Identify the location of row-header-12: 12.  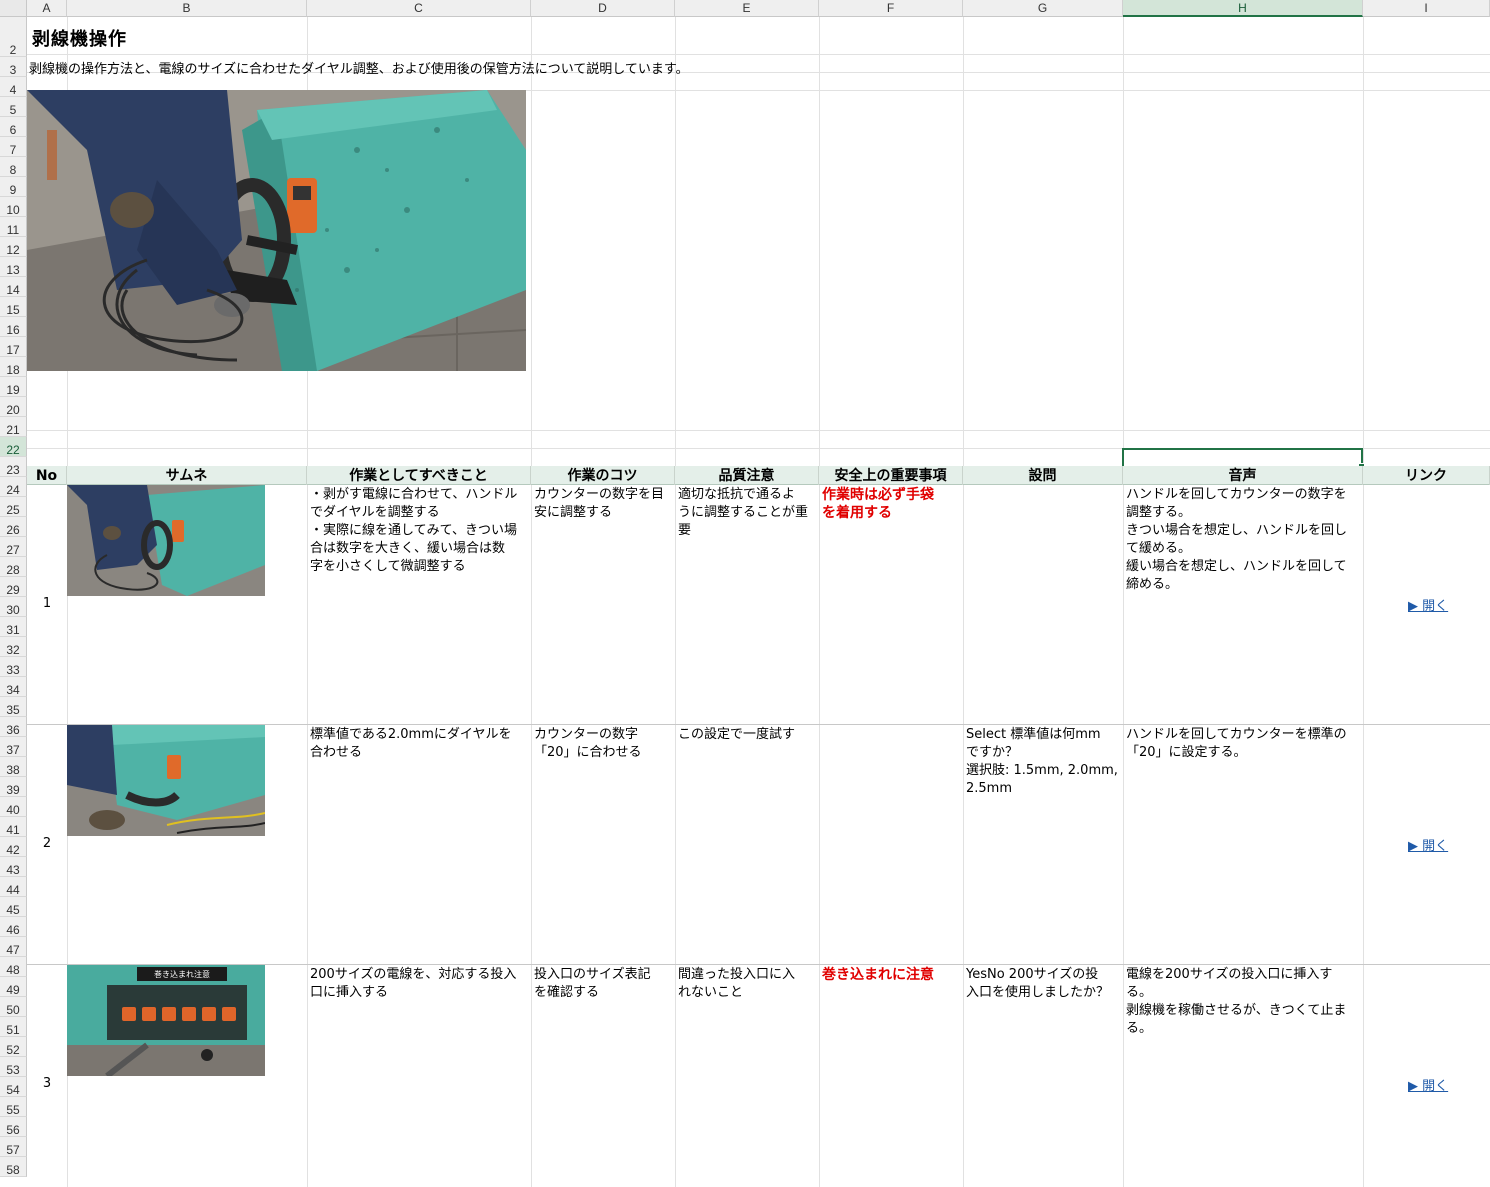
(13, 247).